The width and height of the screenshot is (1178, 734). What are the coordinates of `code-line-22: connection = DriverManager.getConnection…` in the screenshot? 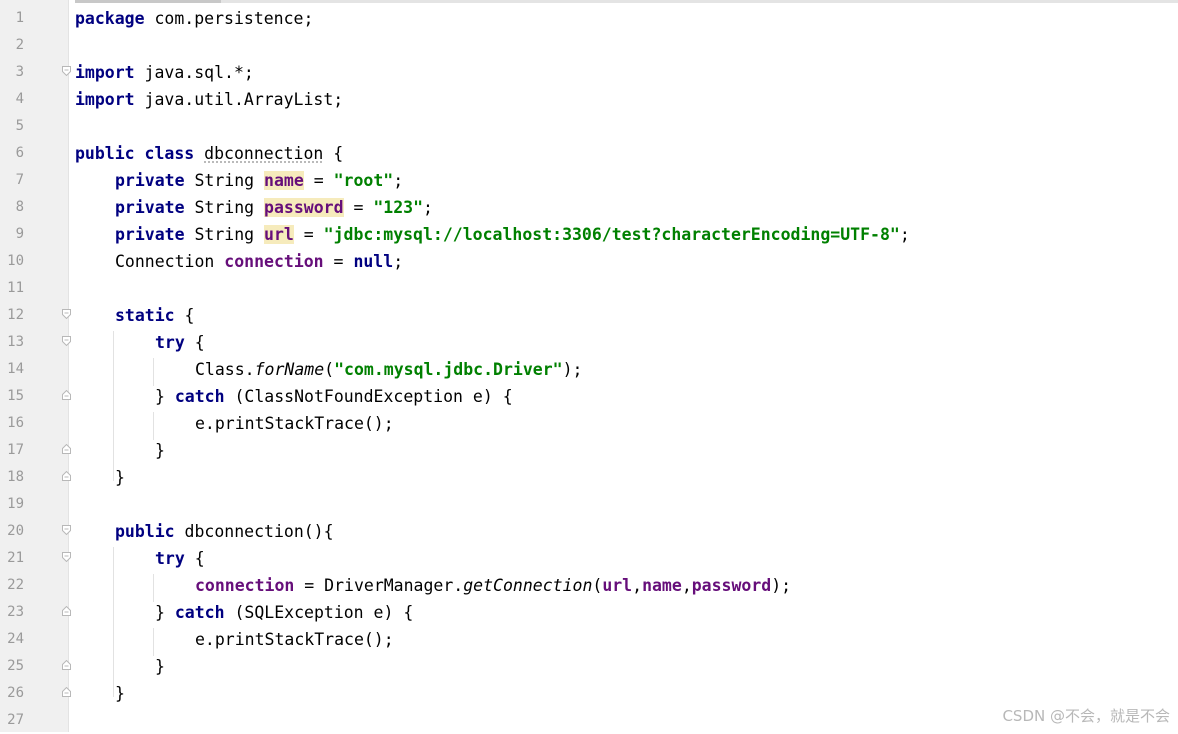 It's located at (493, 585).